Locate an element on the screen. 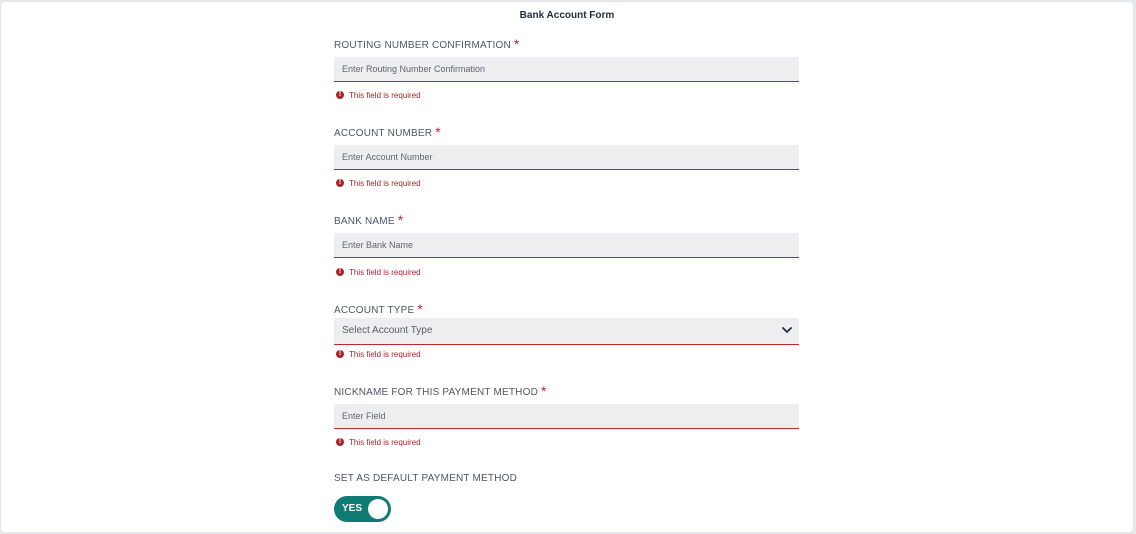 The width and height of the screenshot is (1136, 534). account-type-select: Select Account Type is located at coordinates (566, 331).